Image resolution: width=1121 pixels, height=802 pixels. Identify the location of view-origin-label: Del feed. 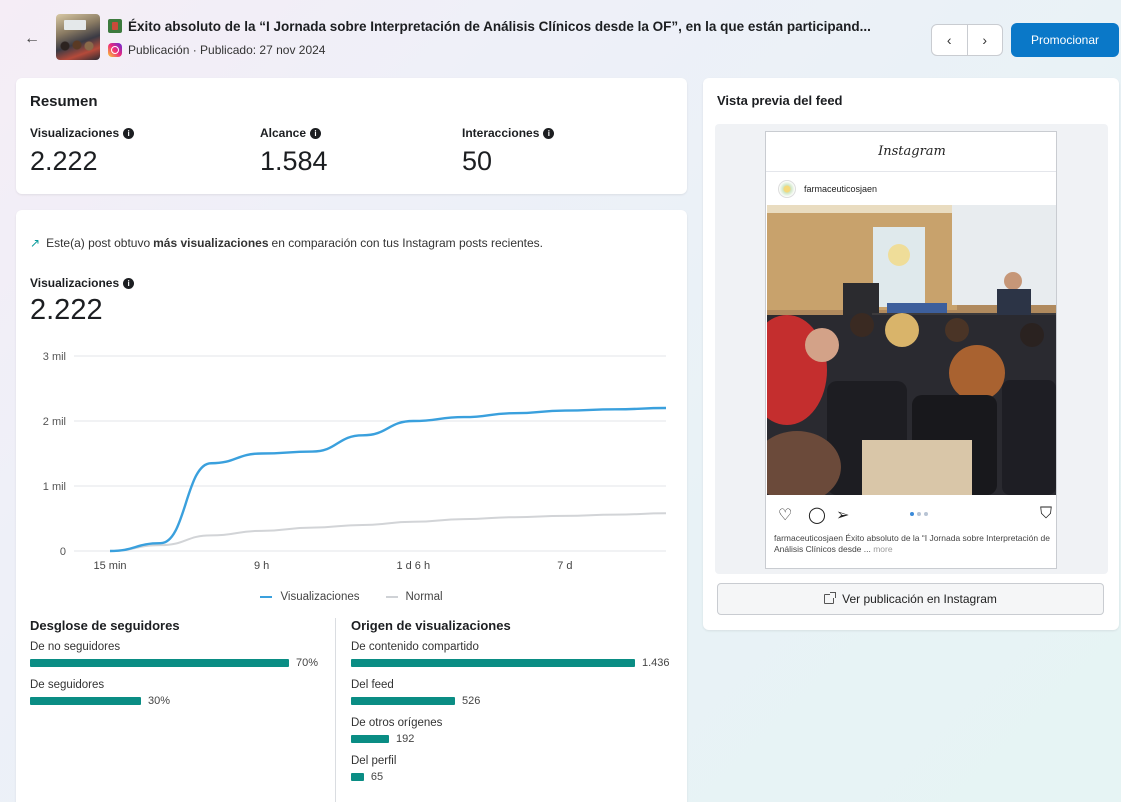
(372, 685).